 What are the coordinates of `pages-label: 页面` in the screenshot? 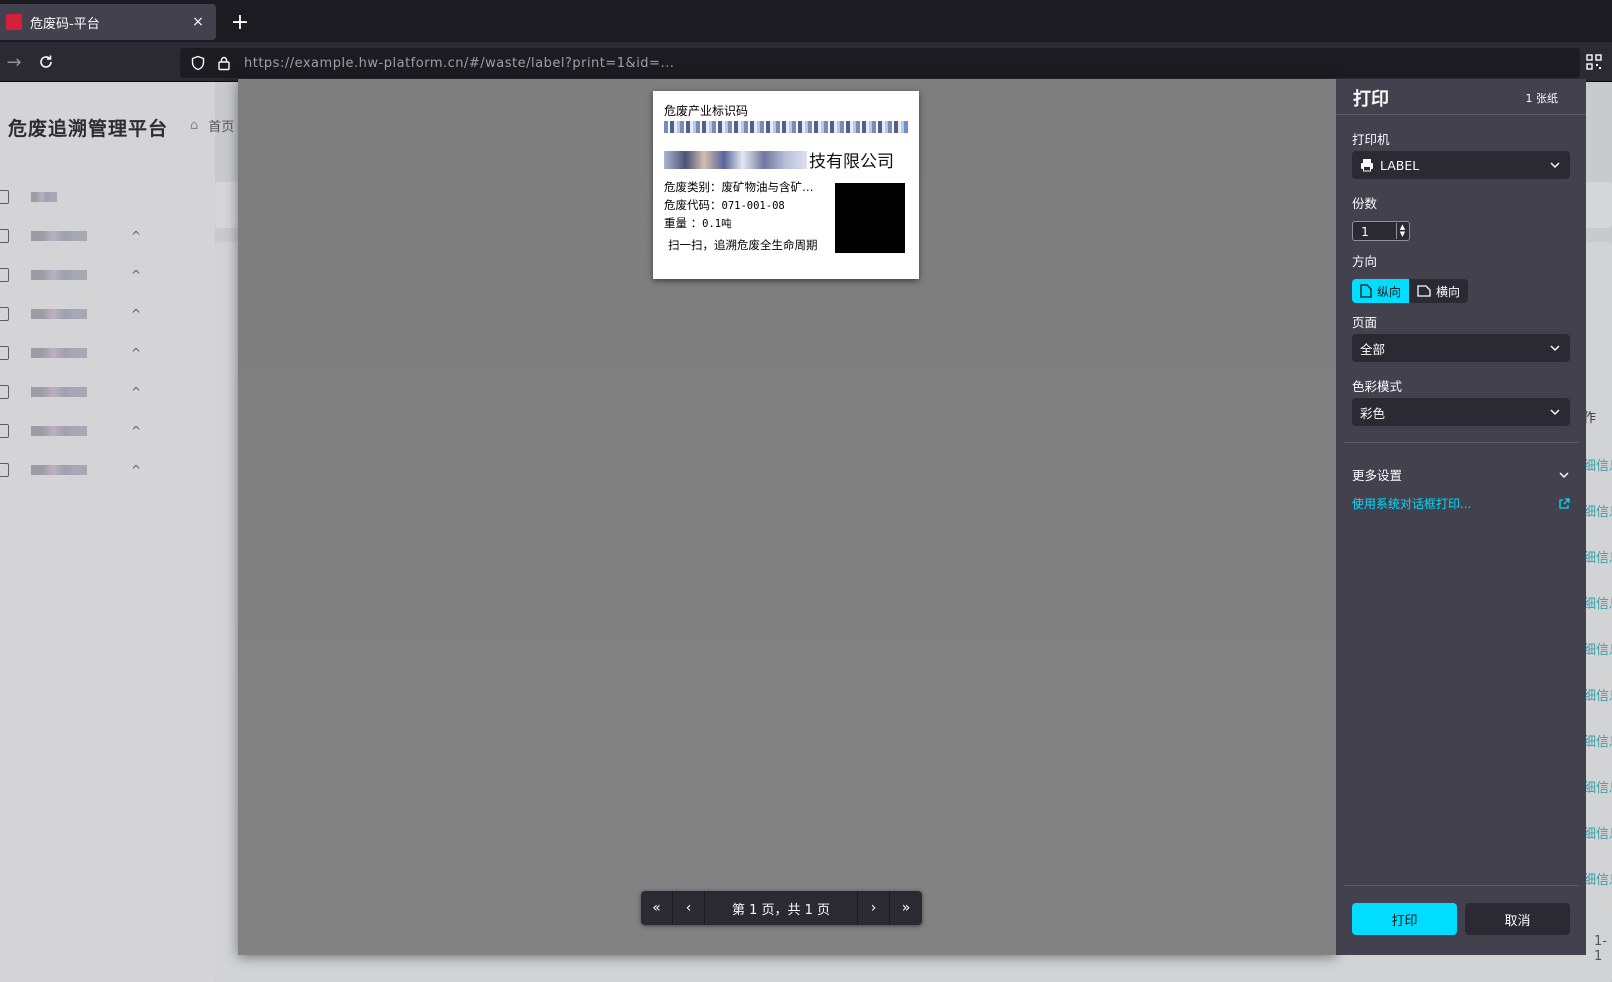 It's located at (1365, 322).